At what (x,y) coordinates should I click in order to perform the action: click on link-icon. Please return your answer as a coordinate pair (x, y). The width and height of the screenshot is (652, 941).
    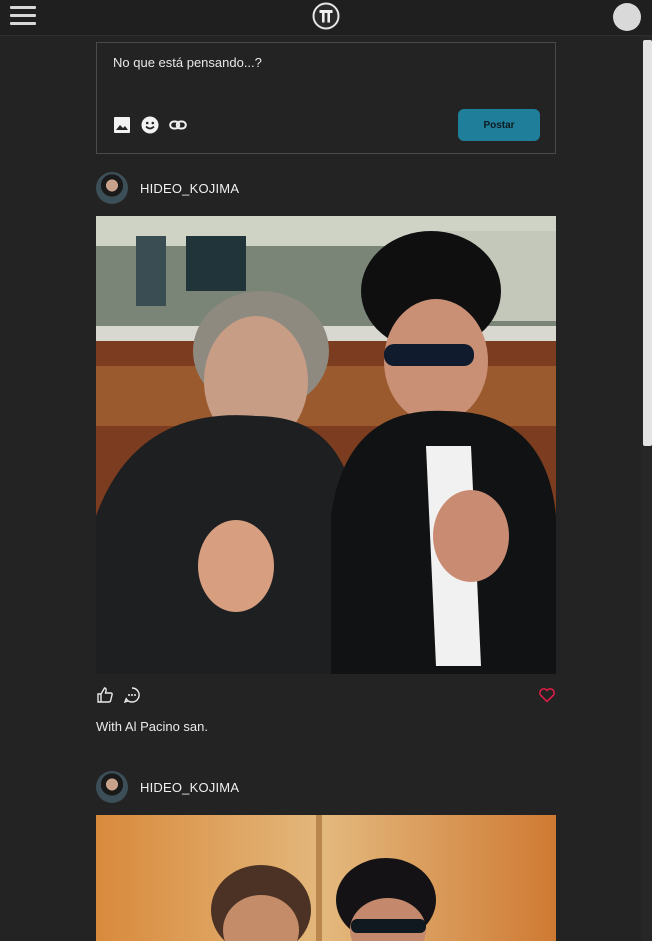
    Looking at the image, I should click on (178, 125).